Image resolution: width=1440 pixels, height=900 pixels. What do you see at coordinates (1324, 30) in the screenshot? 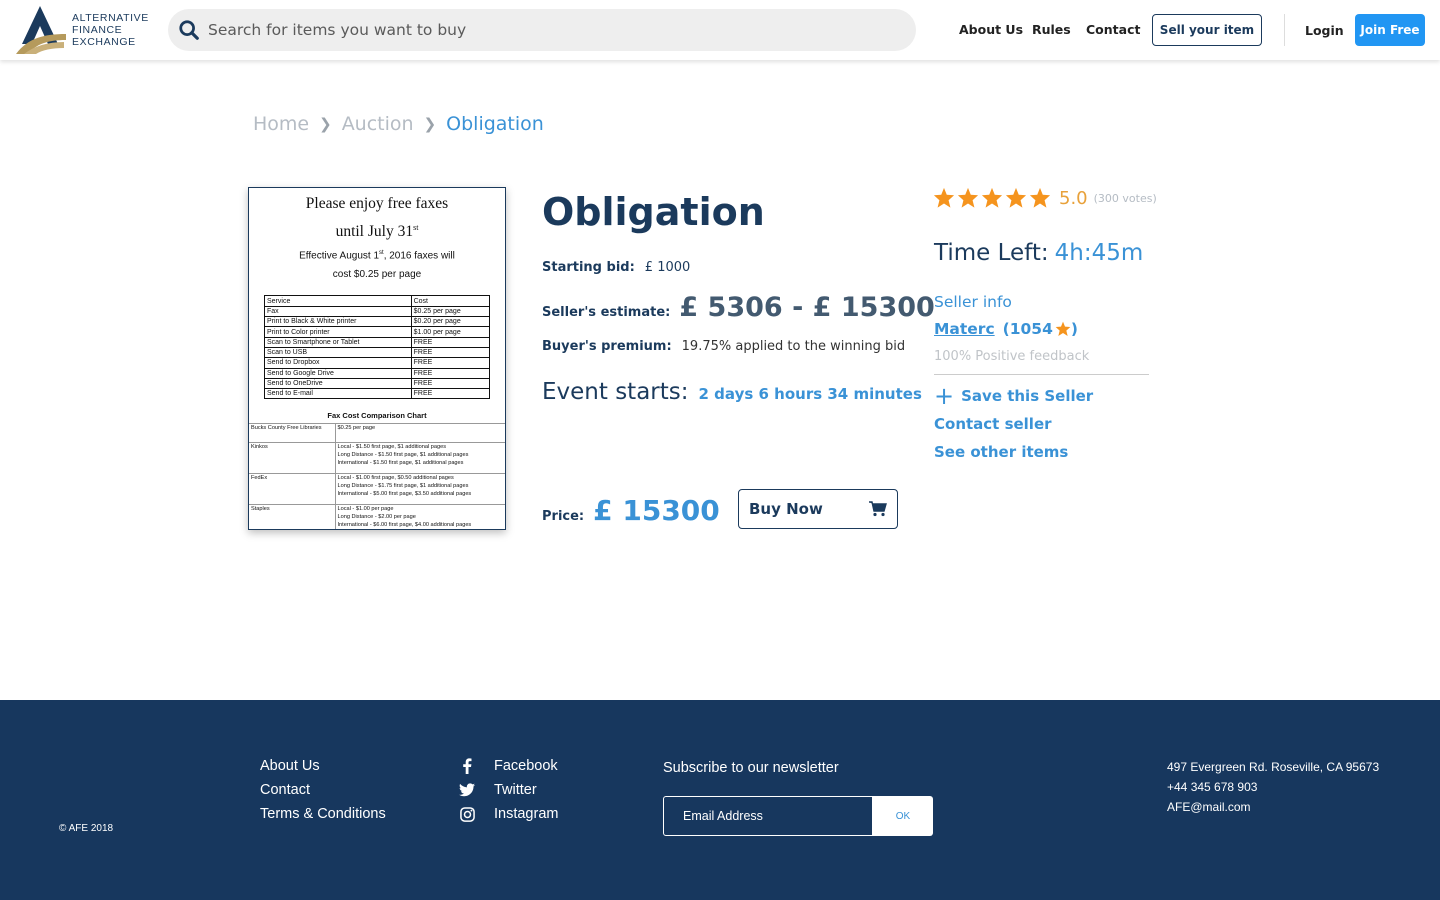
I see `login-link: Login` at bounding box center [1324, 30].